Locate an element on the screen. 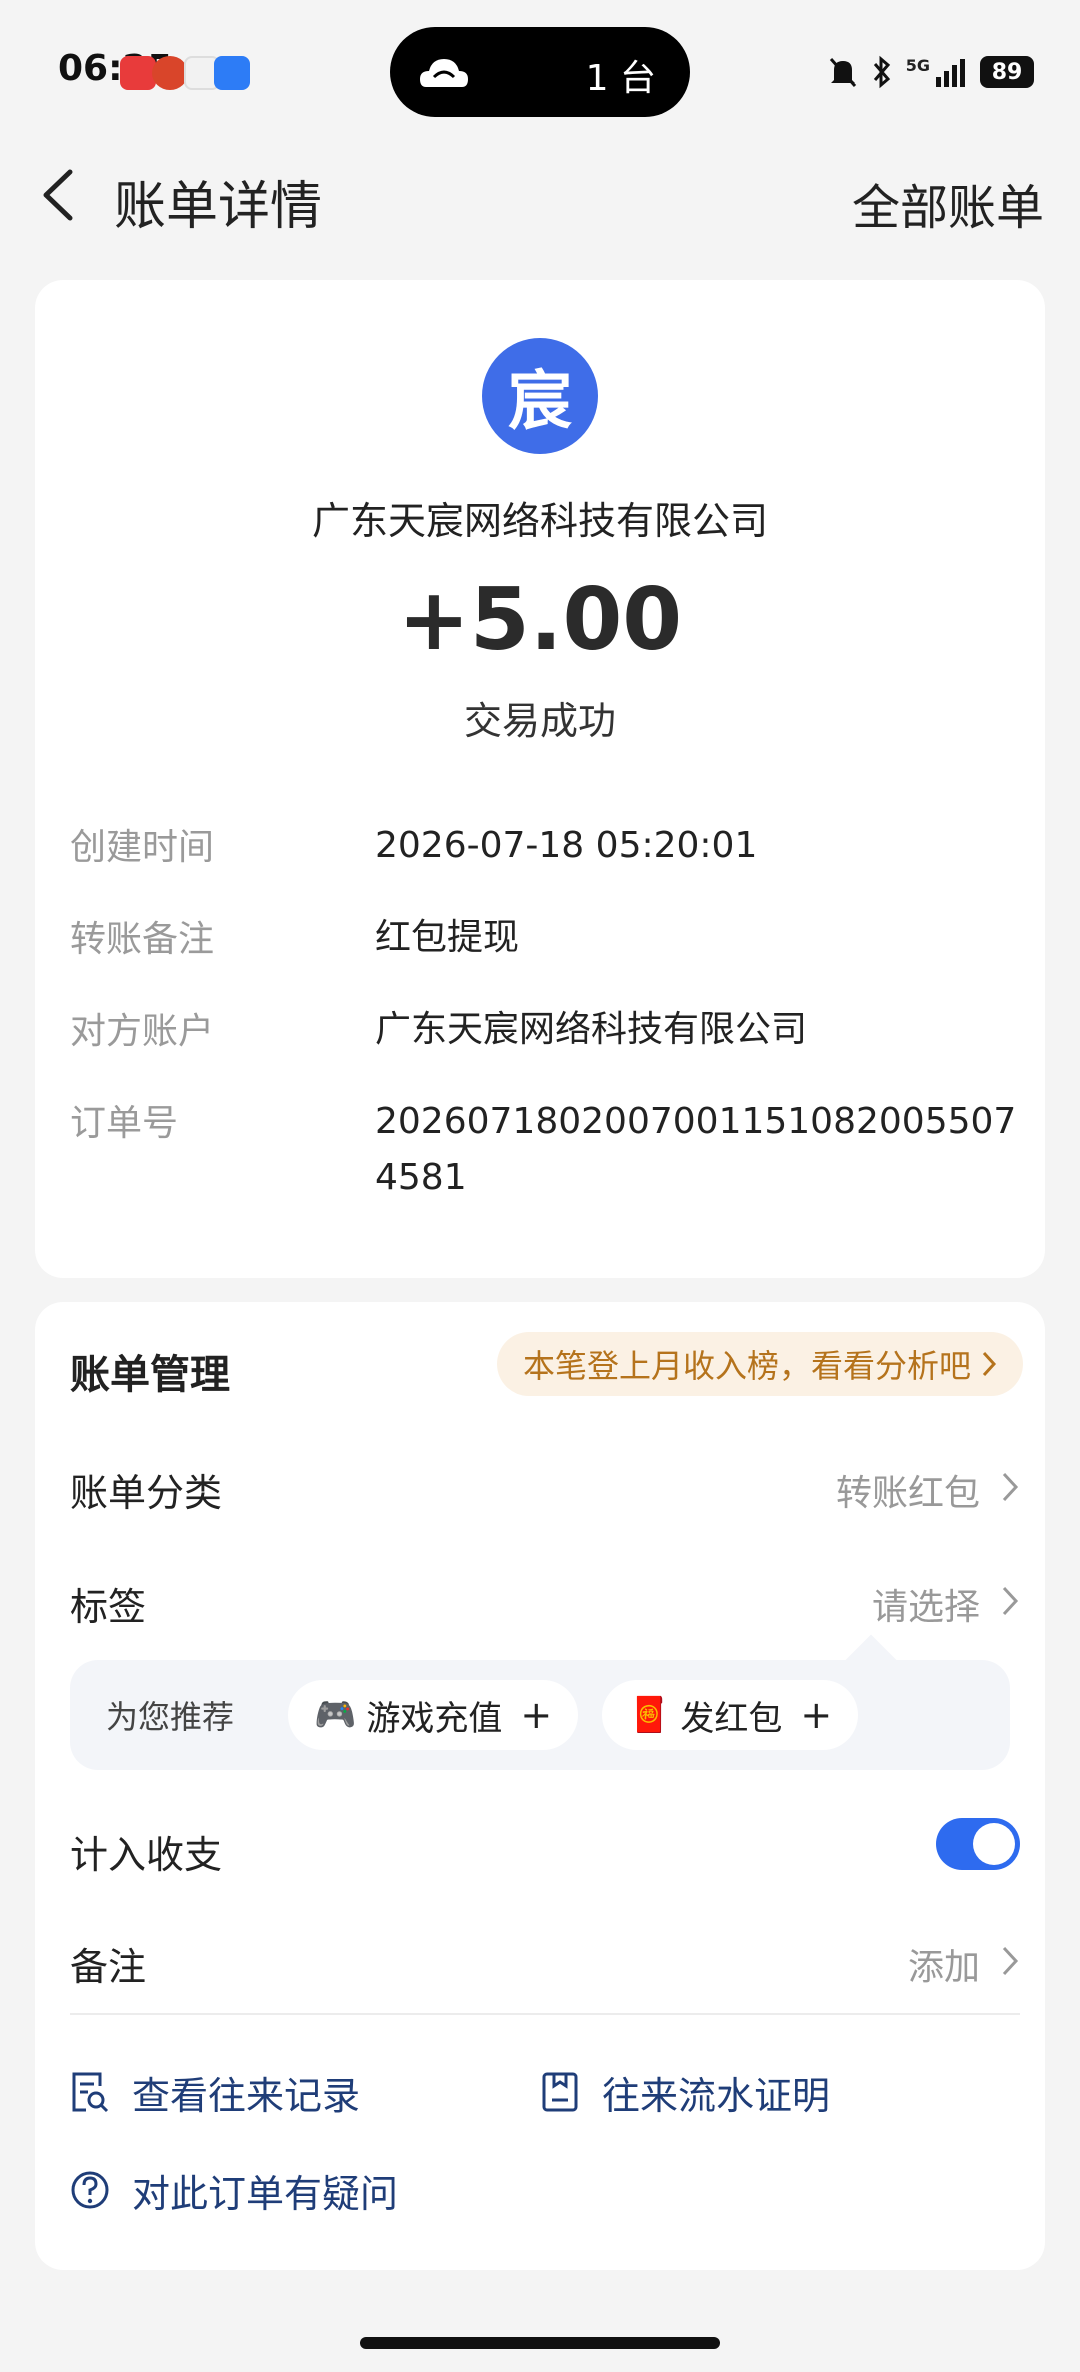  dynamic-island: 1 台 is located at coordinates (540, 72).